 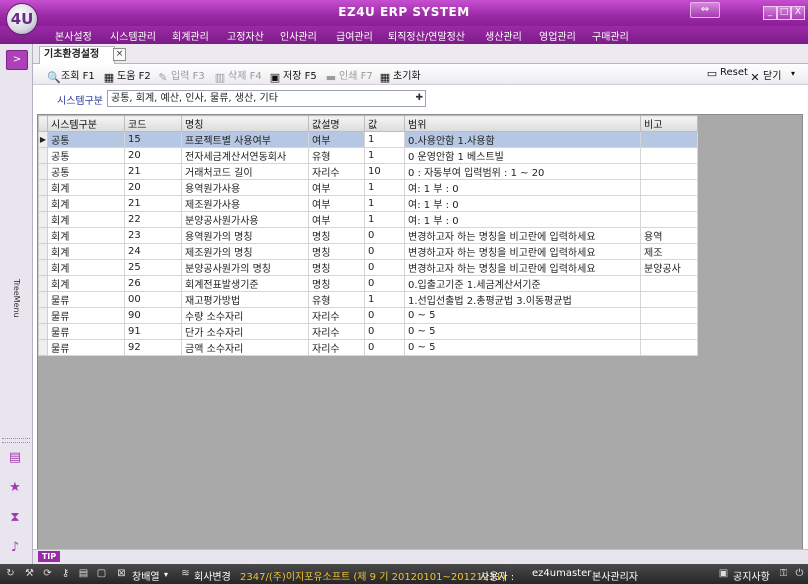 What do you see at coordinates (336, 155) in the screenshot?
I see `cell-value-desc: 유형` at bounding box center [336, 155].